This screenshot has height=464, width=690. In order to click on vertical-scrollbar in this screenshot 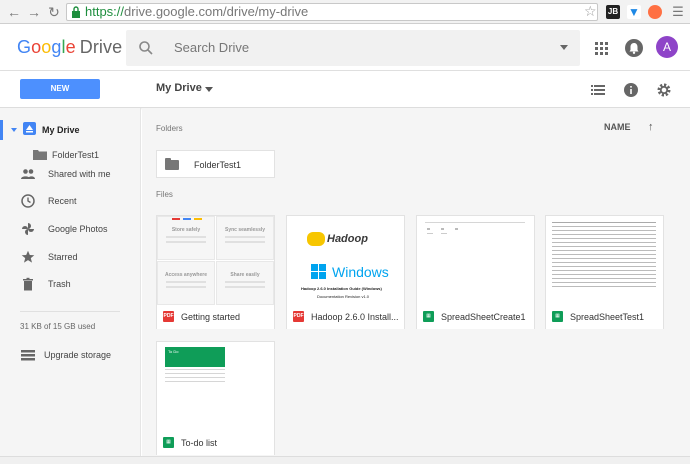, I will do `click(686, 282)`.